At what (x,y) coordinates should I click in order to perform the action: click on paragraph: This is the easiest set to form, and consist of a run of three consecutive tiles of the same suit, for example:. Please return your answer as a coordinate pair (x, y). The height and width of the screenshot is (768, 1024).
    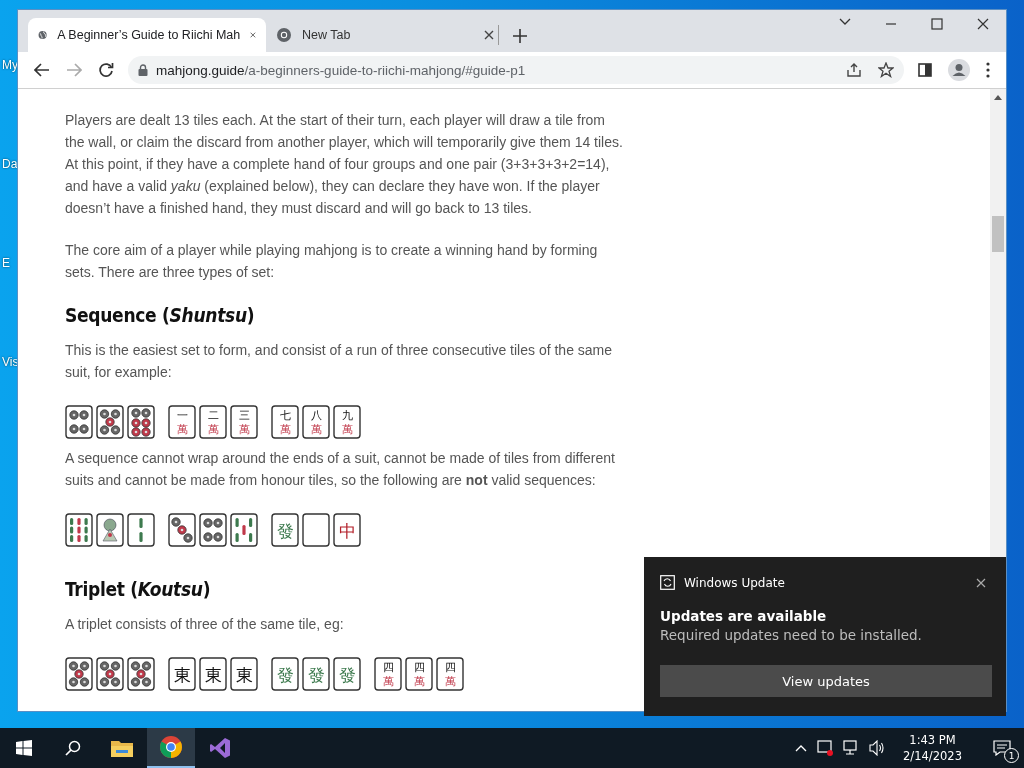
    Looking at the image, I should click on (339, 361).